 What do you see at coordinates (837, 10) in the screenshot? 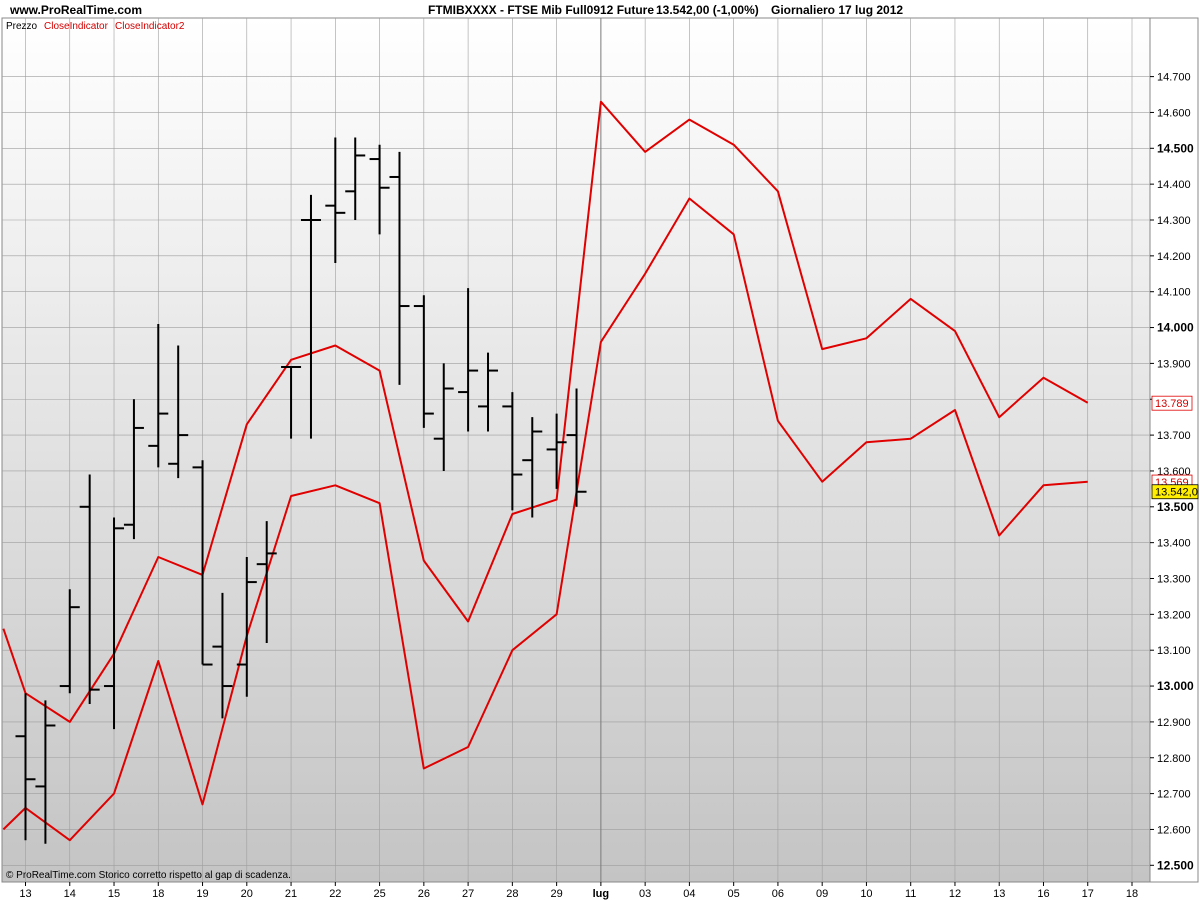
I see `period-date: Giornaliero 17 lug 2012` at bounding box center [837, 10].